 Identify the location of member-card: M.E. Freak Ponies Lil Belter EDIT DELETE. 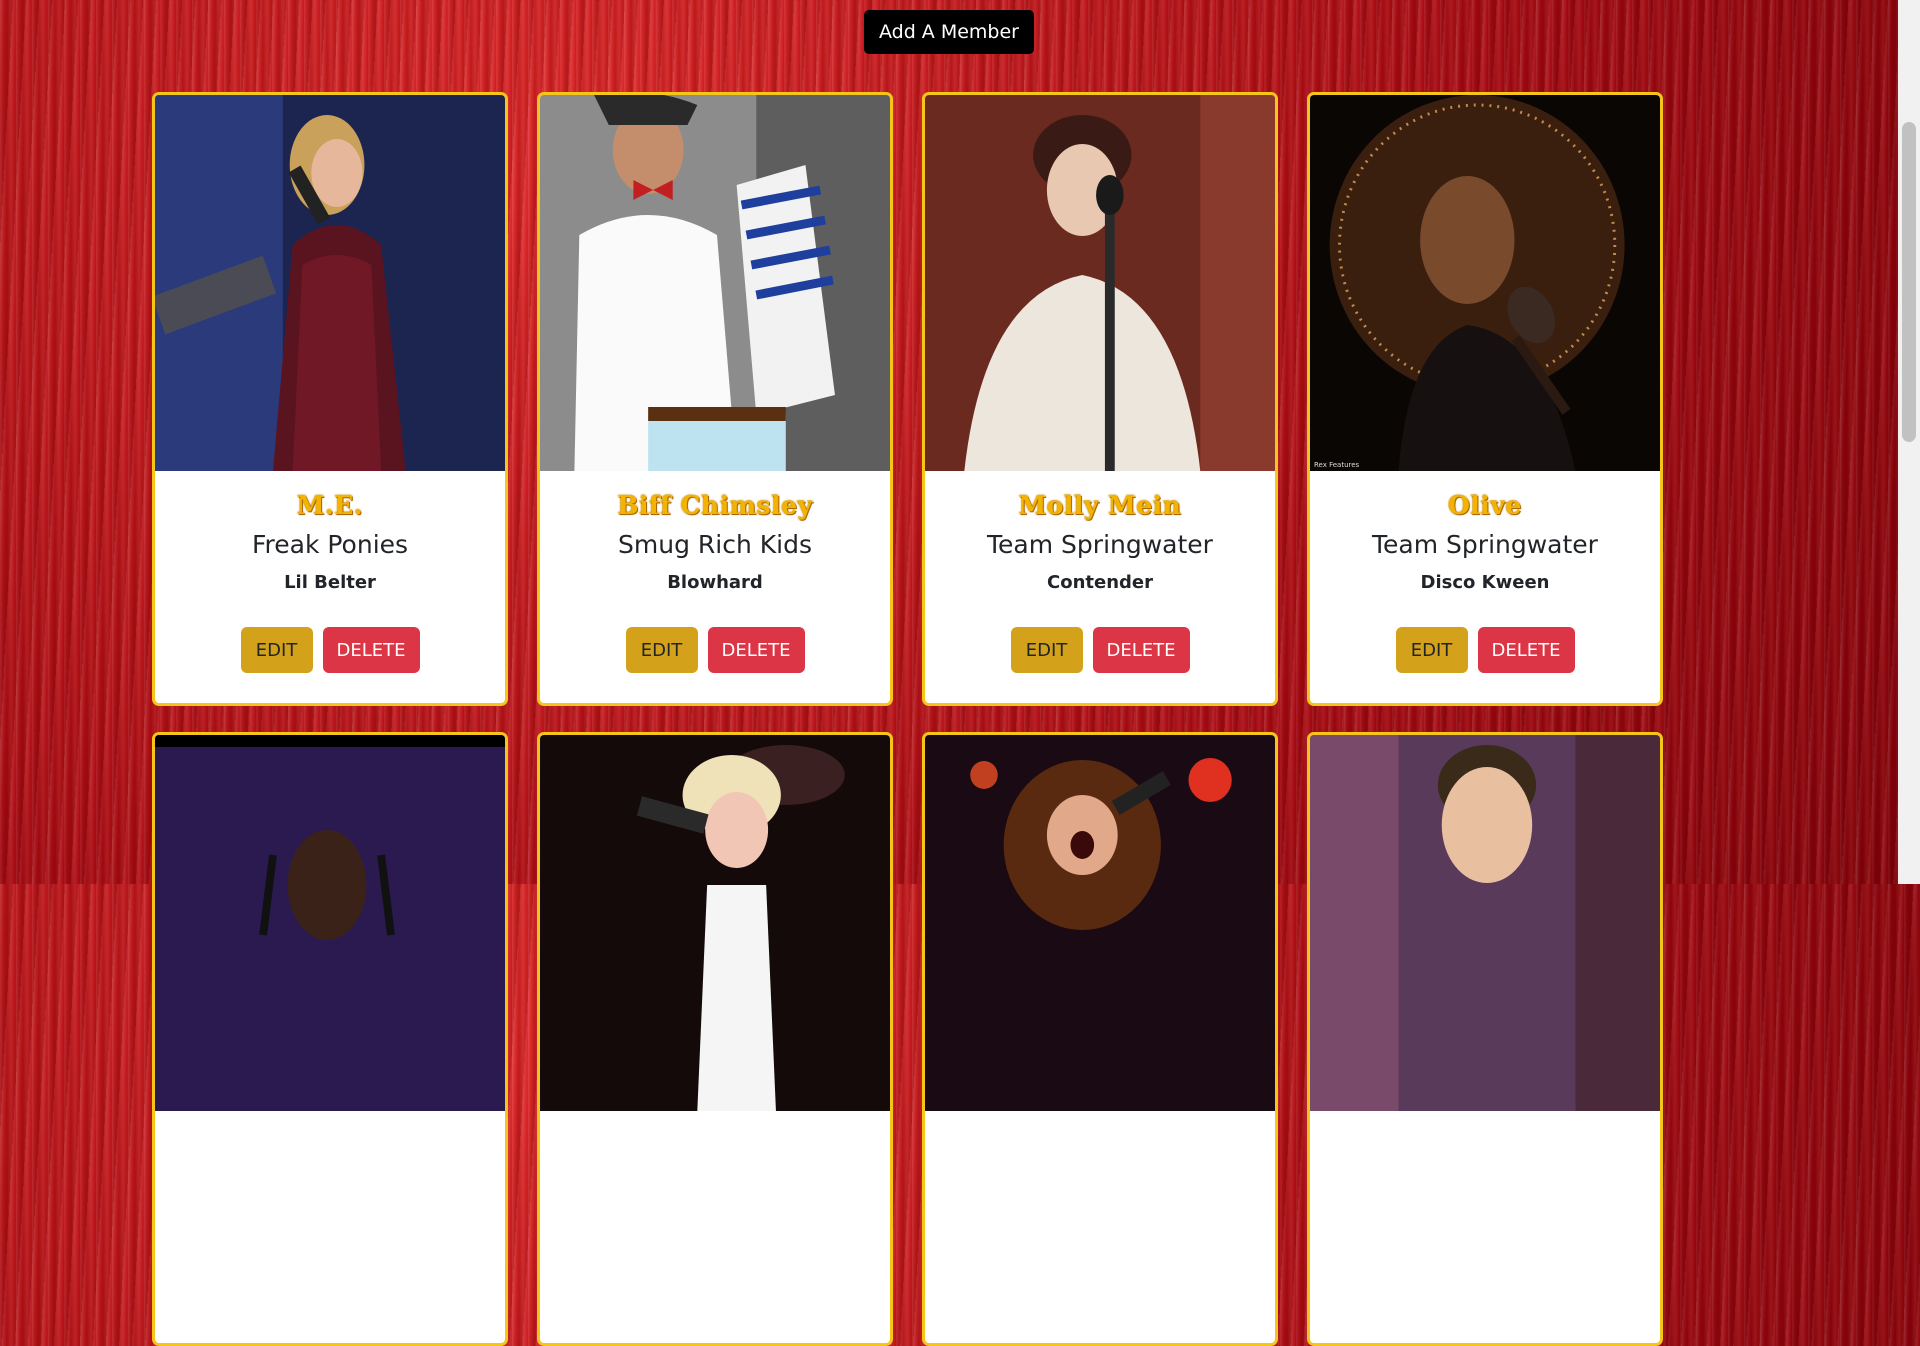
(330, 399).